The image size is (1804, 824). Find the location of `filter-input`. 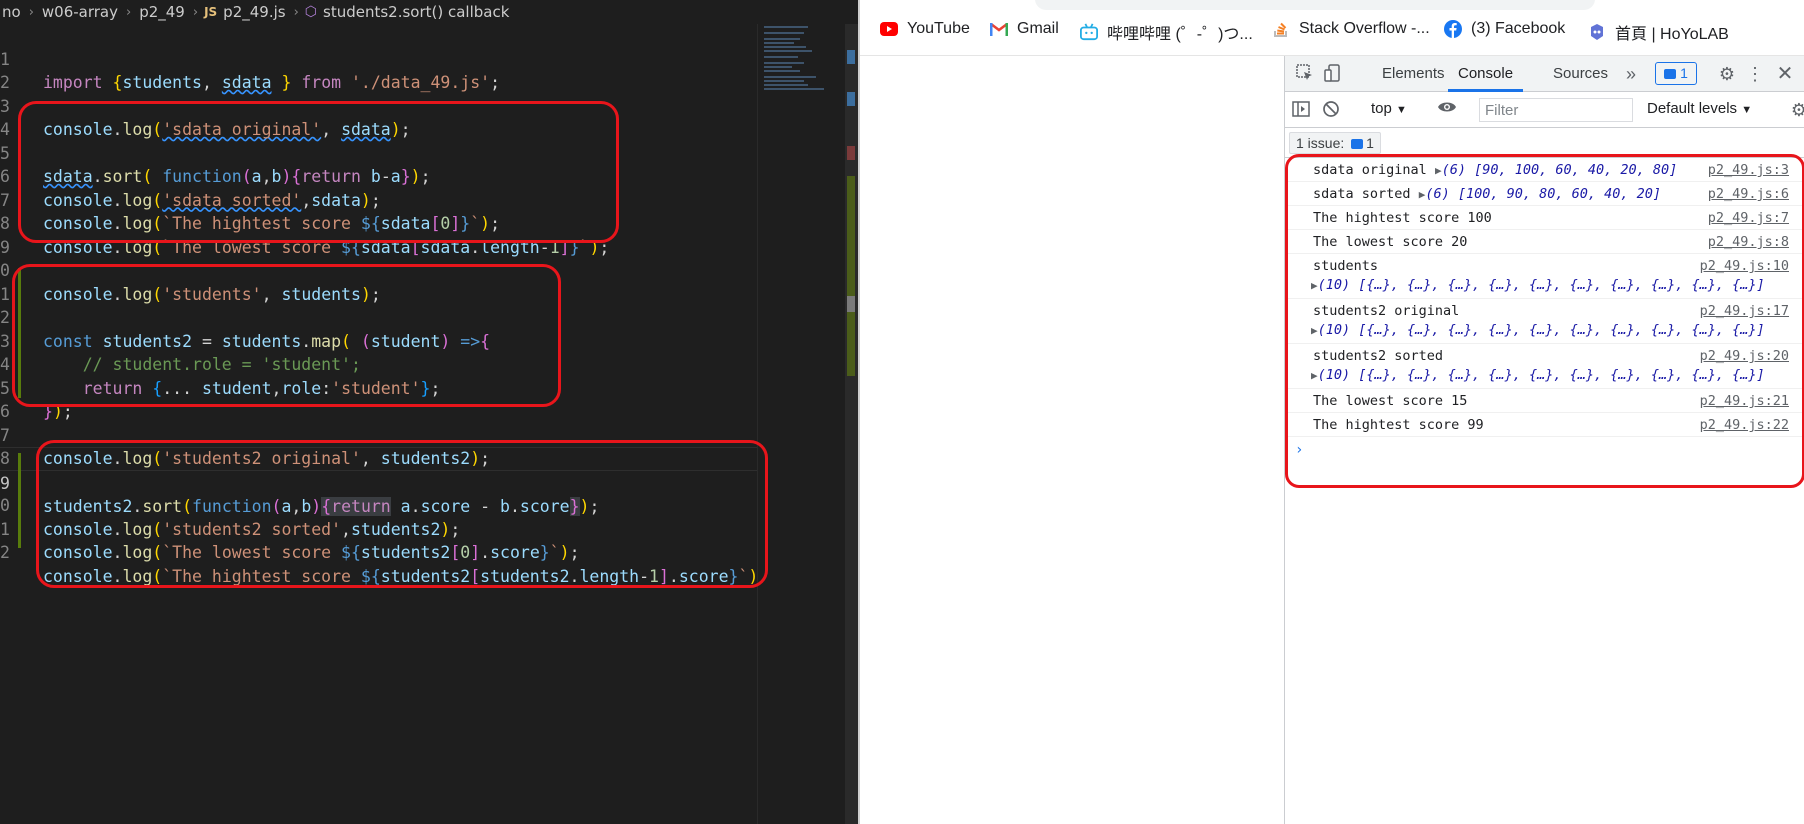

filter-input is located at coordinates (1556, 110).